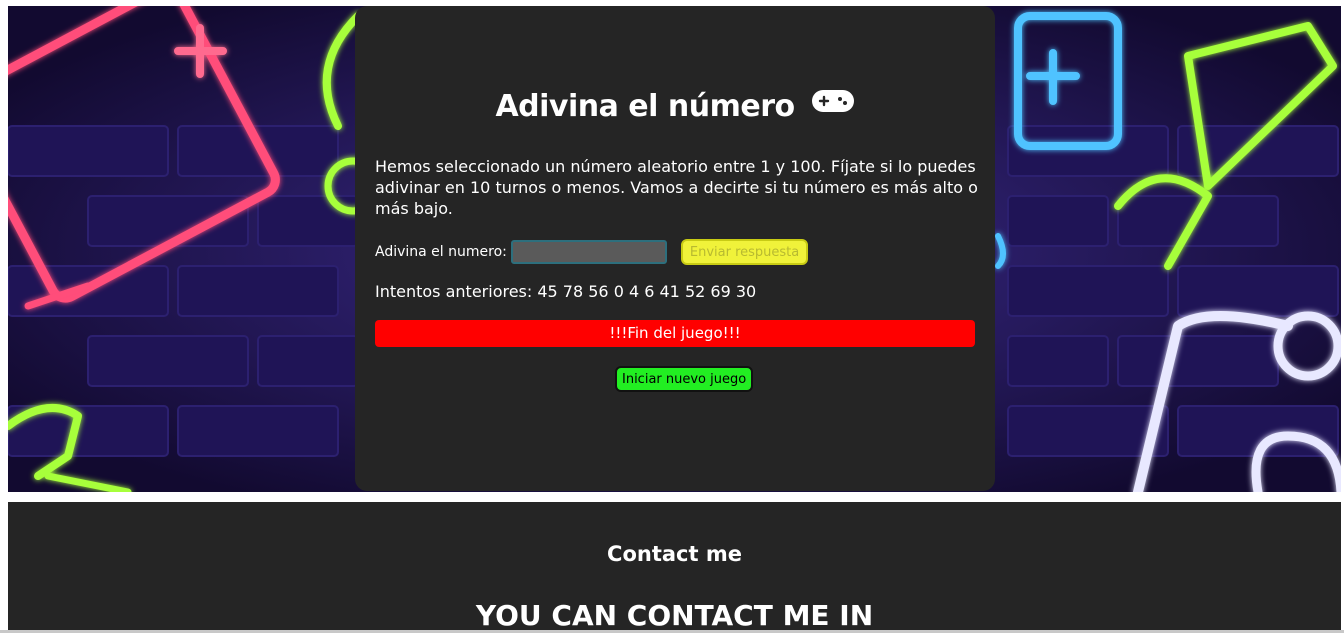 The image size is (1344, 633). I want to click on contact-title: Contact me, so click(674, 554).